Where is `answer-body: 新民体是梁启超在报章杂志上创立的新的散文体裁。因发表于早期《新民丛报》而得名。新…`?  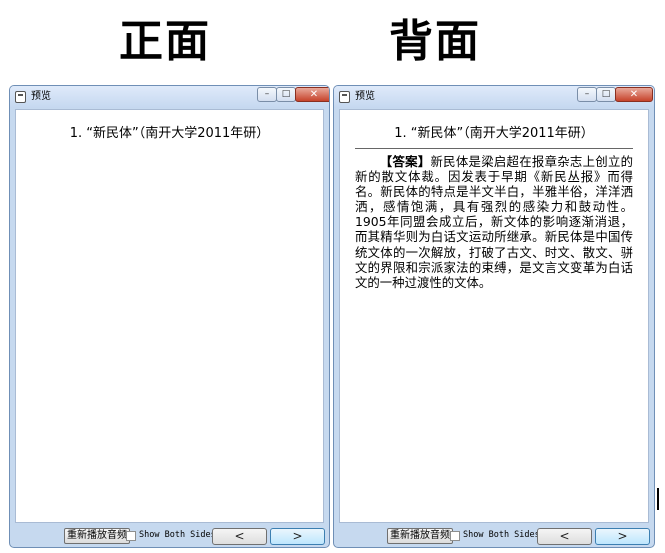 answer-body: 新民体是梁启超在报章杂志上创立的新的散文体裁。因发表于早期《新民丛报》而得名。新… is located at coordinates (494, 222).